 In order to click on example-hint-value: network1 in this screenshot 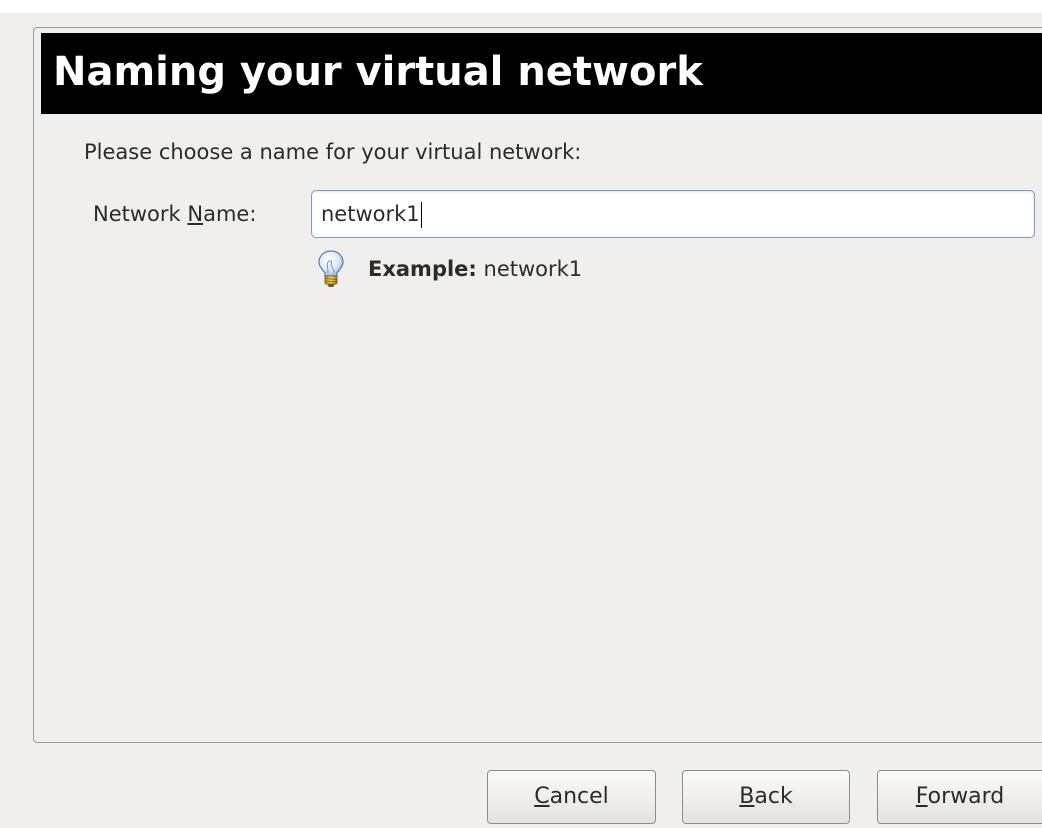, I will do `click(529, 269)`.